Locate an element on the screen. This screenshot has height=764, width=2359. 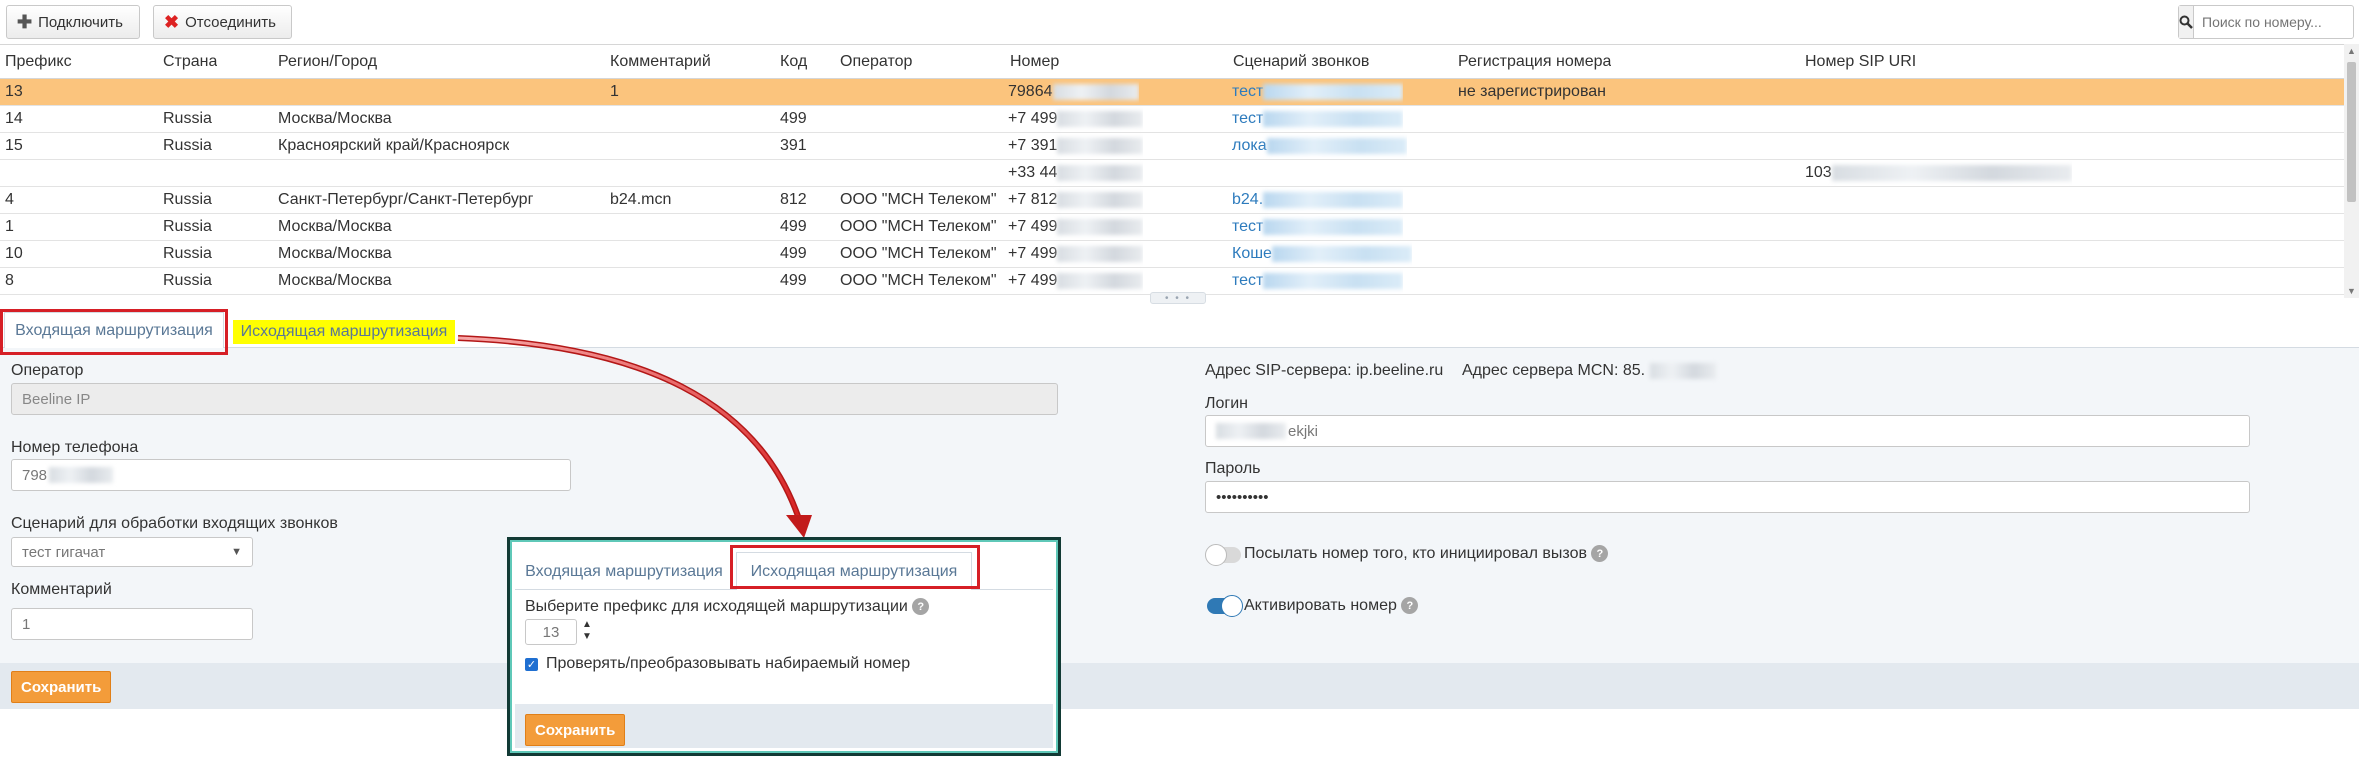
callout-save-label: Сохранить is located at coordinates (575, 730).